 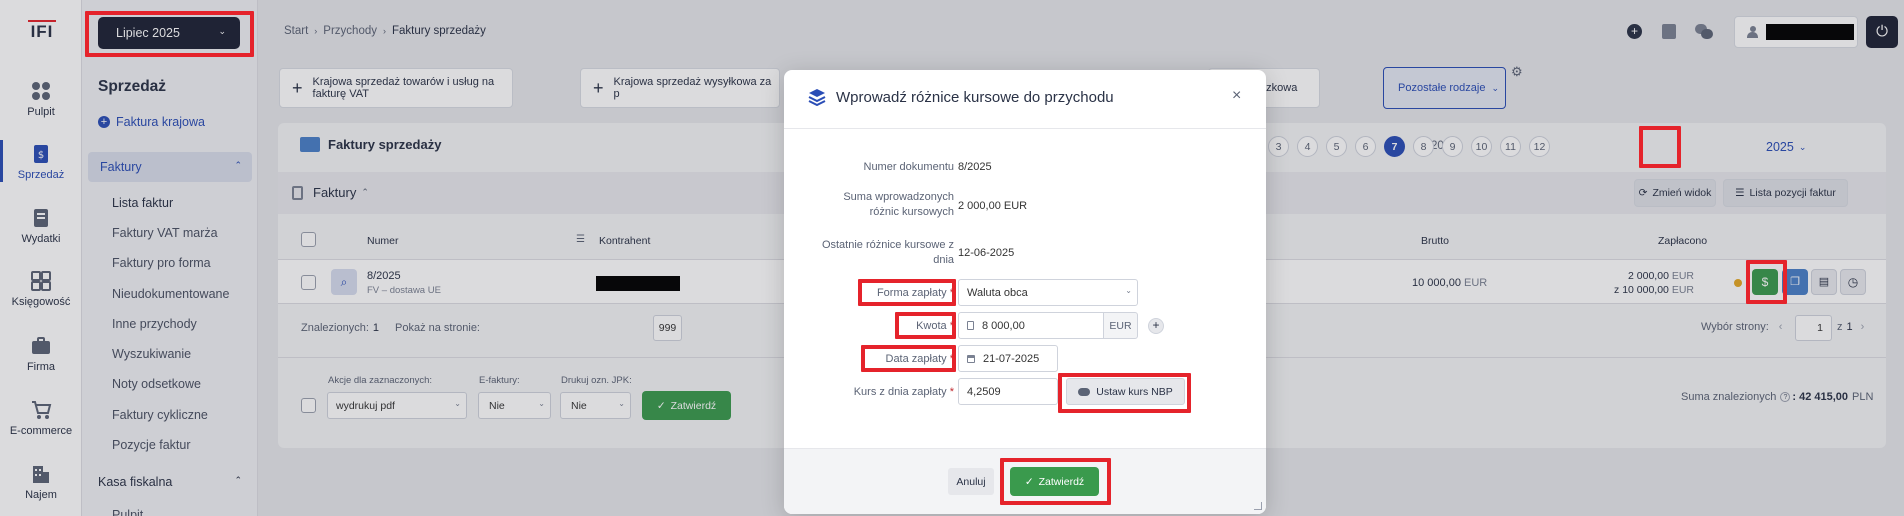 What do you see at coordinates (898, 197) in the screenshot?
I see `sum-diff-label-line: Suma wprowadzonych` at bounding box center [898, 197].